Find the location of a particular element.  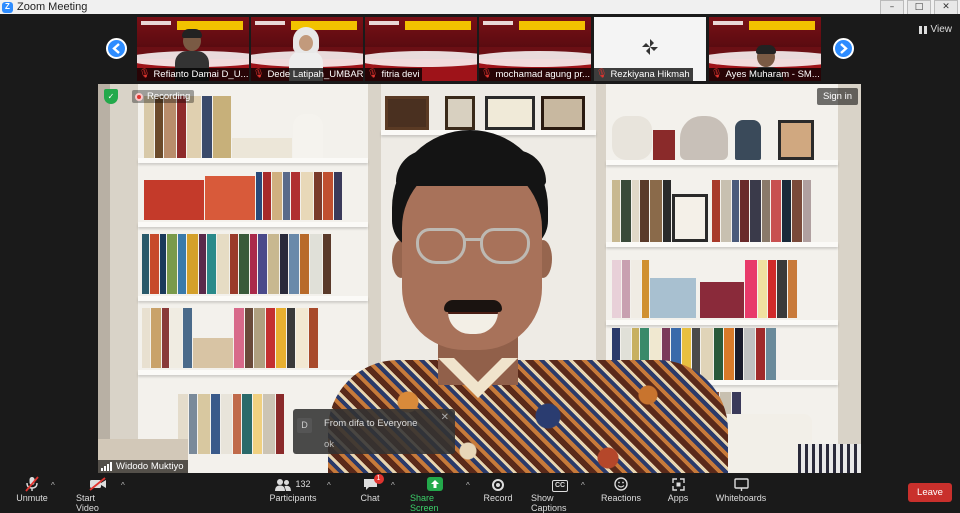

apps-button: Apps is located at coordinates (678, 489).